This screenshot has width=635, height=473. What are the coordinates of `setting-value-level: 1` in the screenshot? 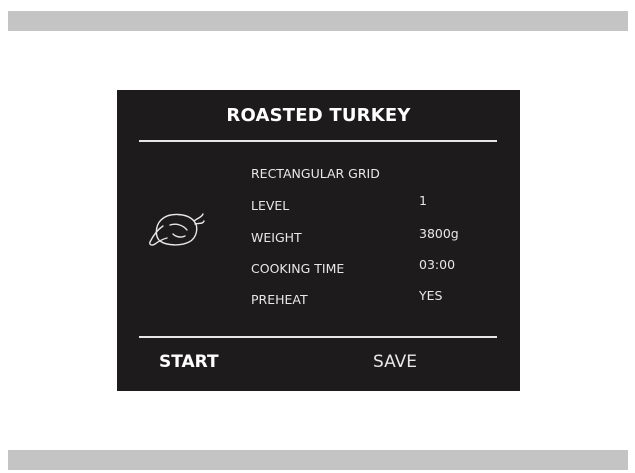 It's located at (423, 200).